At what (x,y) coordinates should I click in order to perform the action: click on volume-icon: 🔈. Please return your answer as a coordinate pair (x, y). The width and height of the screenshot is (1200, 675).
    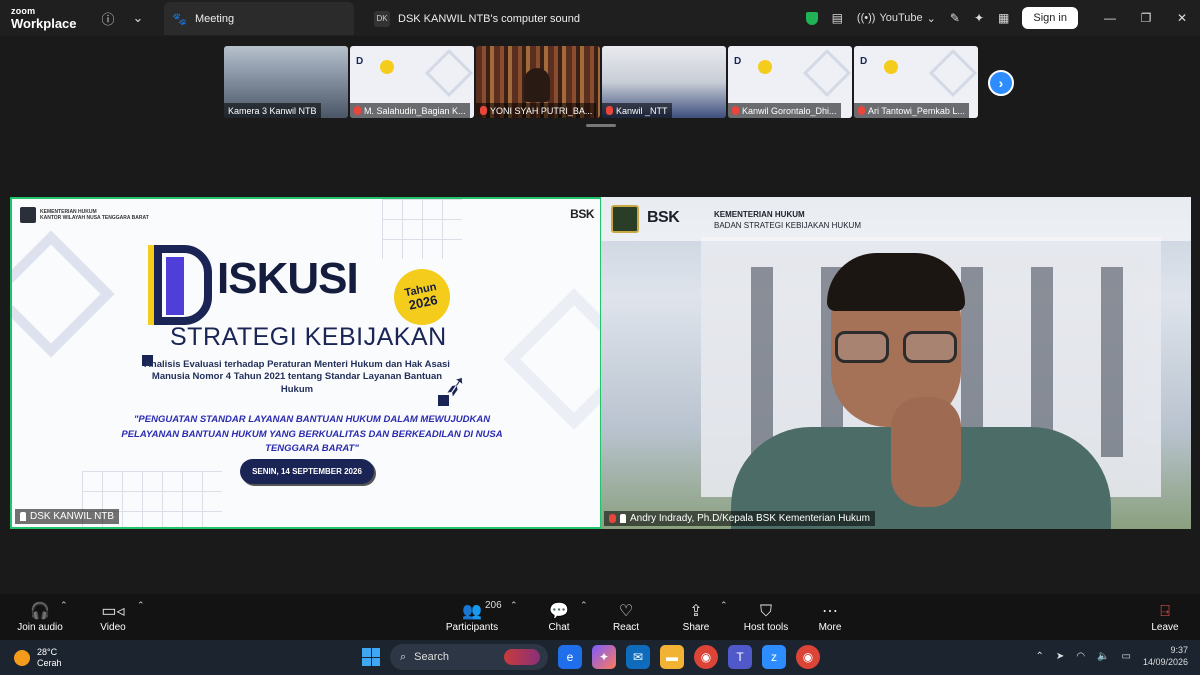
    Looking at the image, I should click on (1103, 656).